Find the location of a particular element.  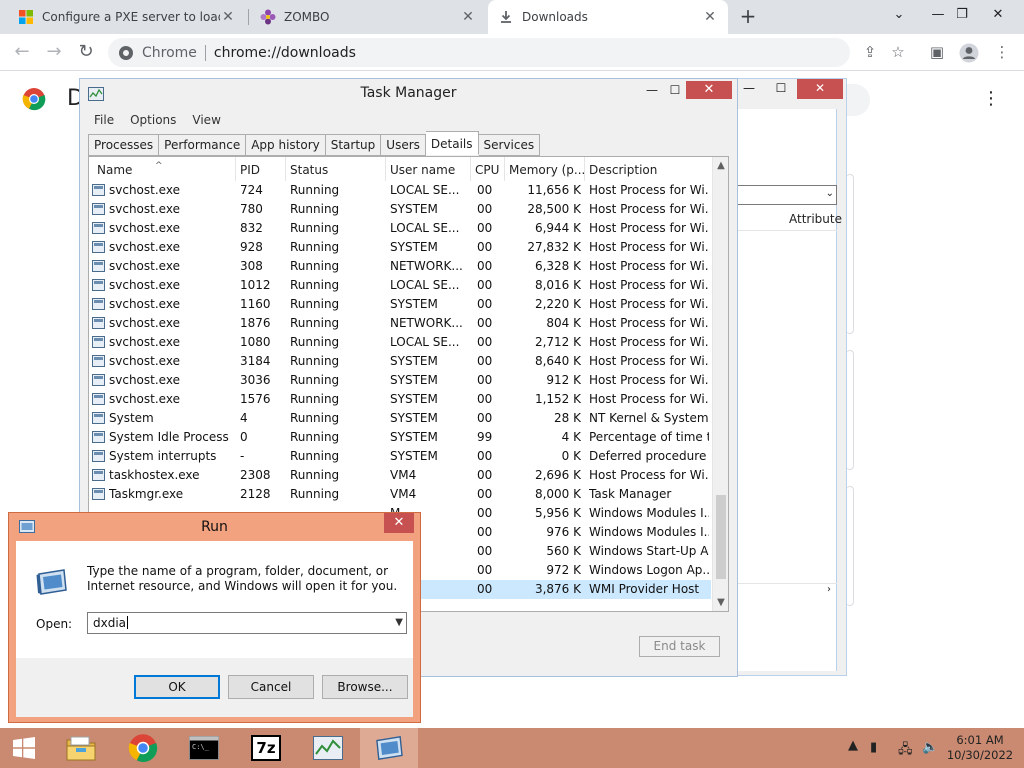

taskbar-task-manager is located at coordinates (328, 748).